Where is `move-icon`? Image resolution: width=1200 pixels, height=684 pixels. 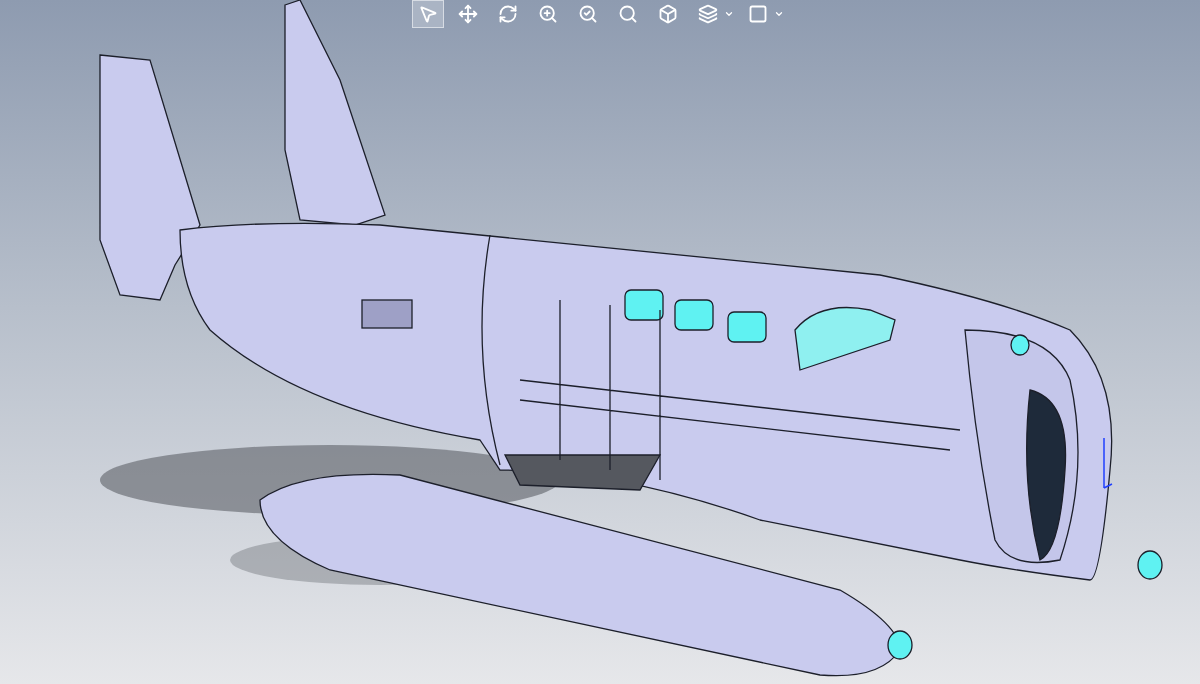 move-icon is located at coordinates (468, 14).